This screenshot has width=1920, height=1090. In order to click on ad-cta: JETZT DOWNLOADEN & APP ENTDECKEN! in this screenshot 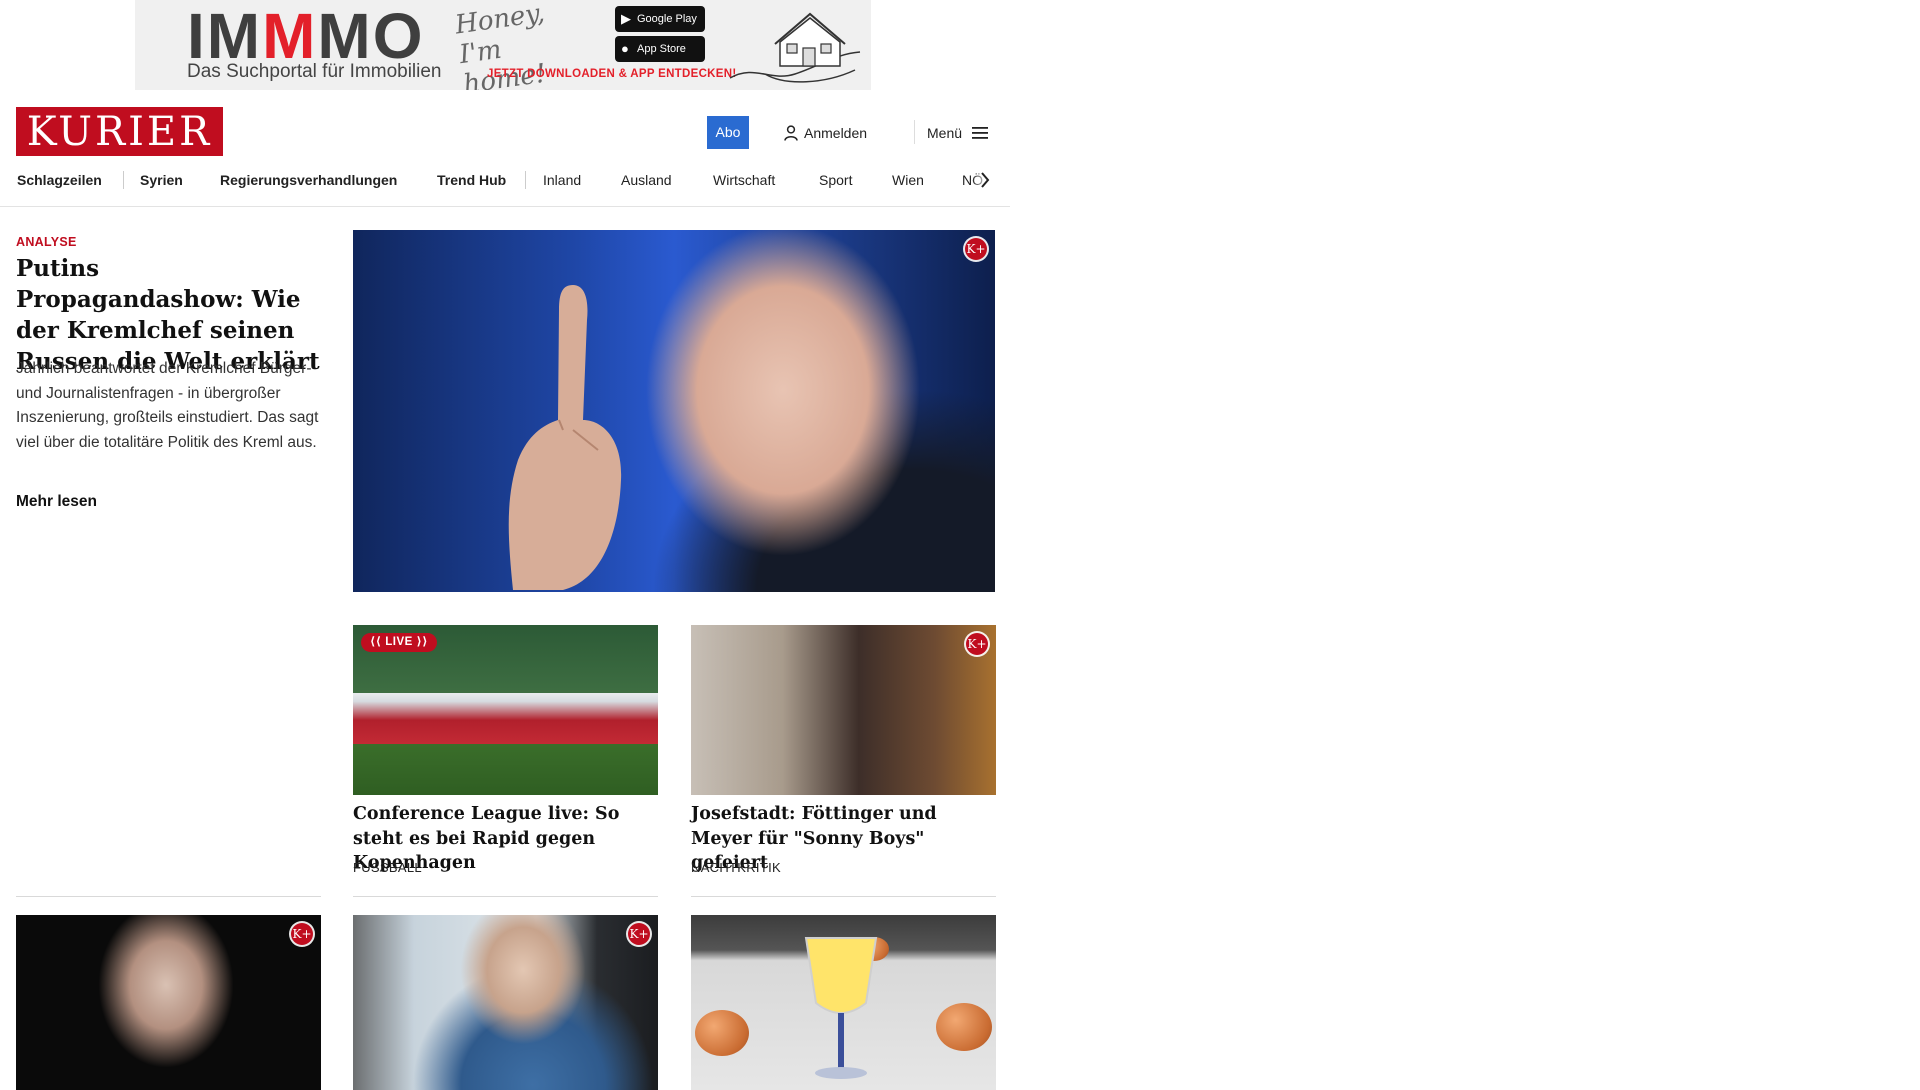, I will do `click(612, 74)`.